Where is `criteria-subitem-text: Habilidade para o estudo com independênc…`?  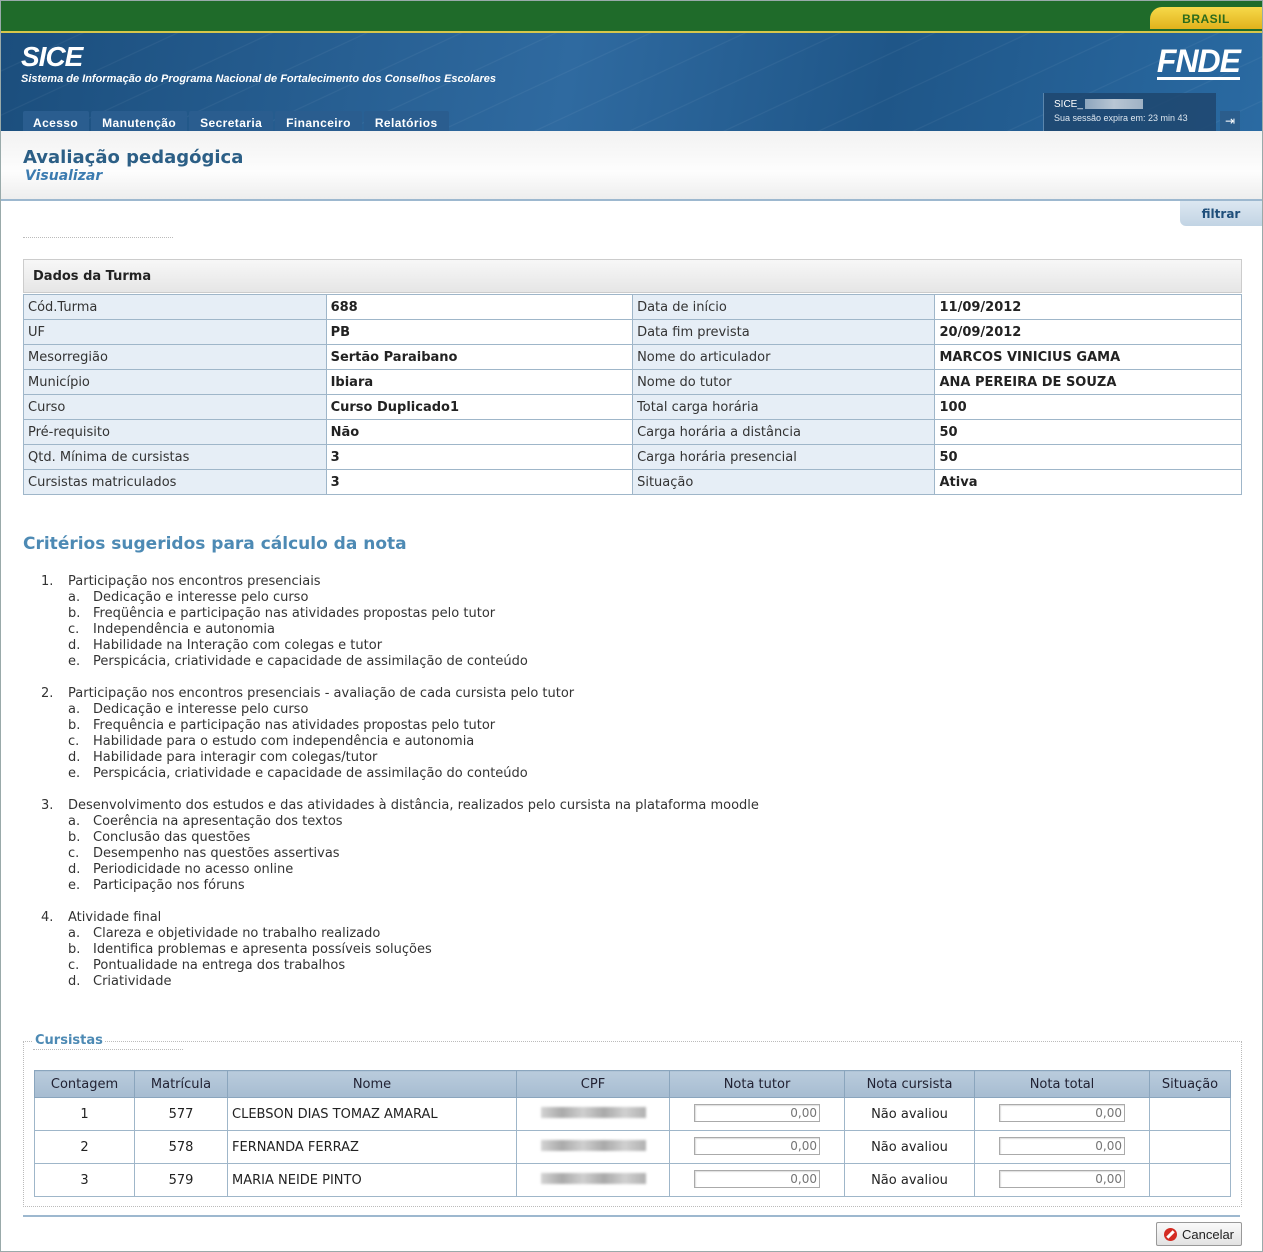
criteria-subitem-text: Habilidade para o estudo com independênc… is located at coordinates (284, 741).